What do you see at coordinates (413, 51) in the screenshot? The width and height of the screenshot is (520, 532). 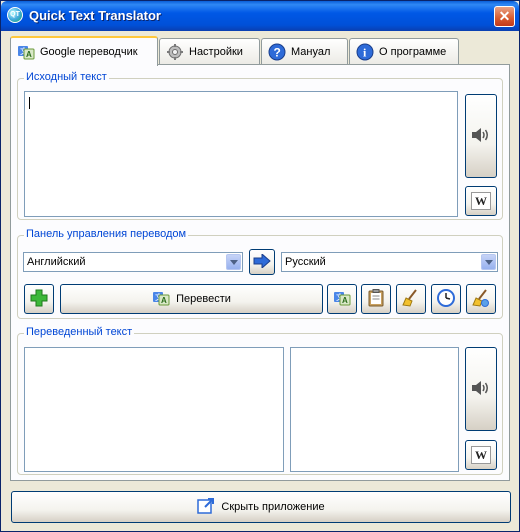 I see `tab-label: О программе` at bounding box center [413, 51].